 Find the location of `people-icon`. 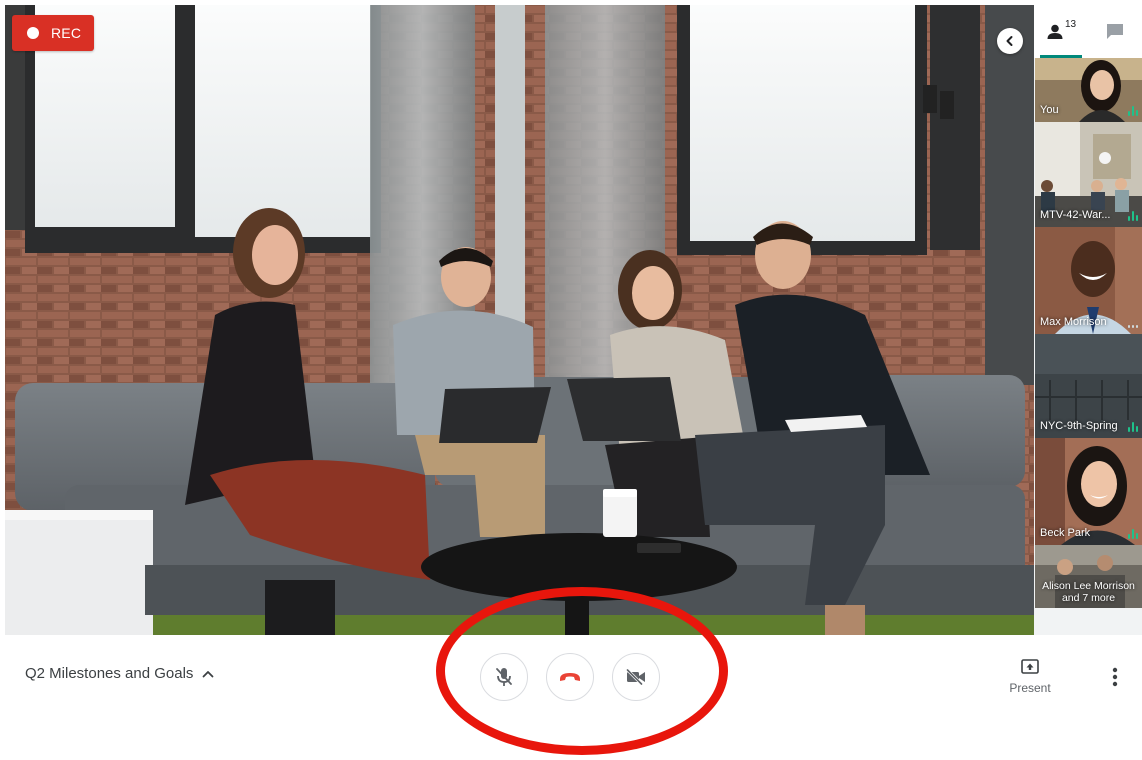

people-icon is located at coordinates (1055, 31).